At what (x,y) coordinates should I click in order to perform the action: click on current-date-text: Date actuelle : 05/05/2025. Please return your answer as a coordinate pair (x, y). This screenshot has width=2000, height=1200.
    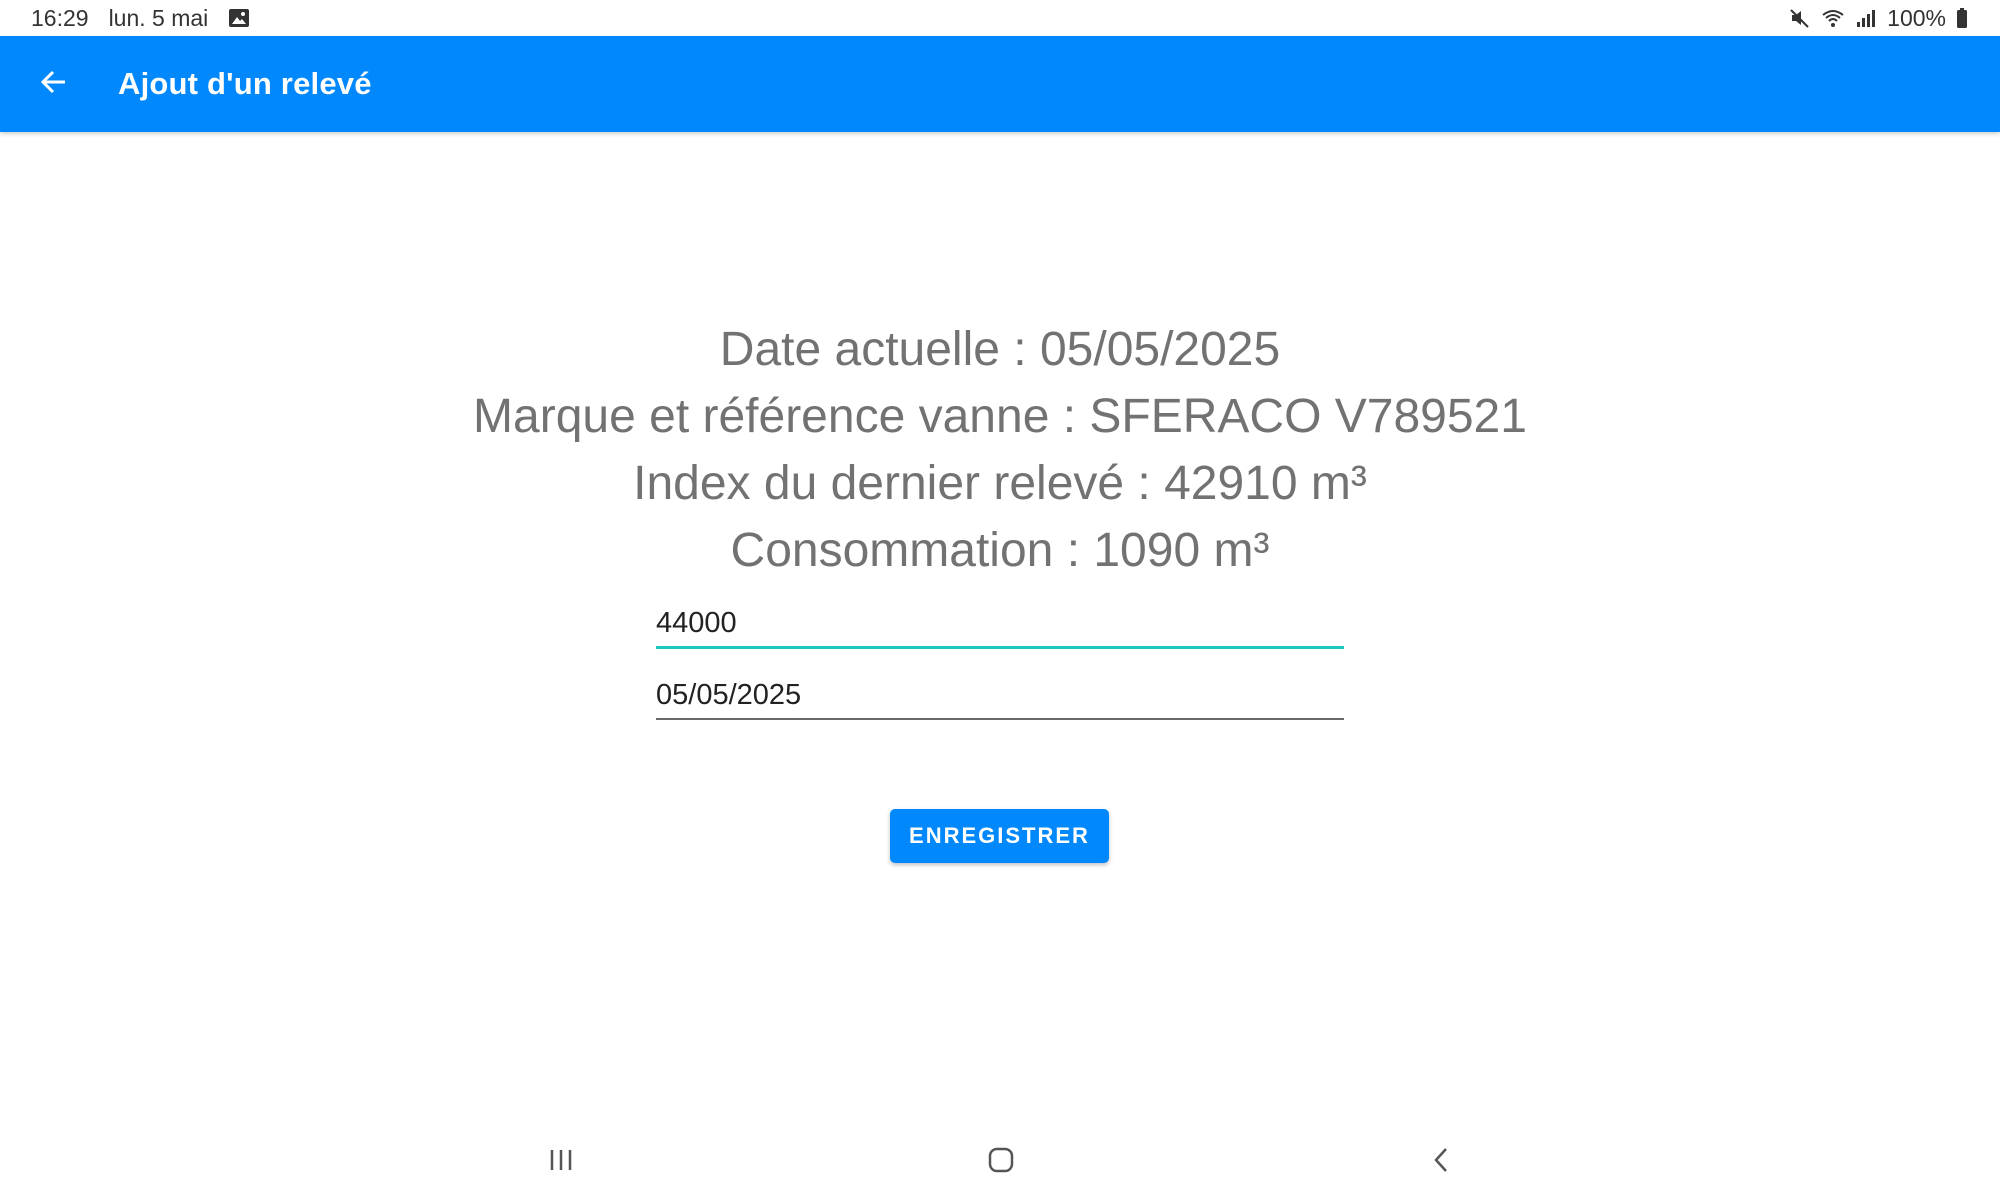
    Looking at the image, I should click on (1000, 349).